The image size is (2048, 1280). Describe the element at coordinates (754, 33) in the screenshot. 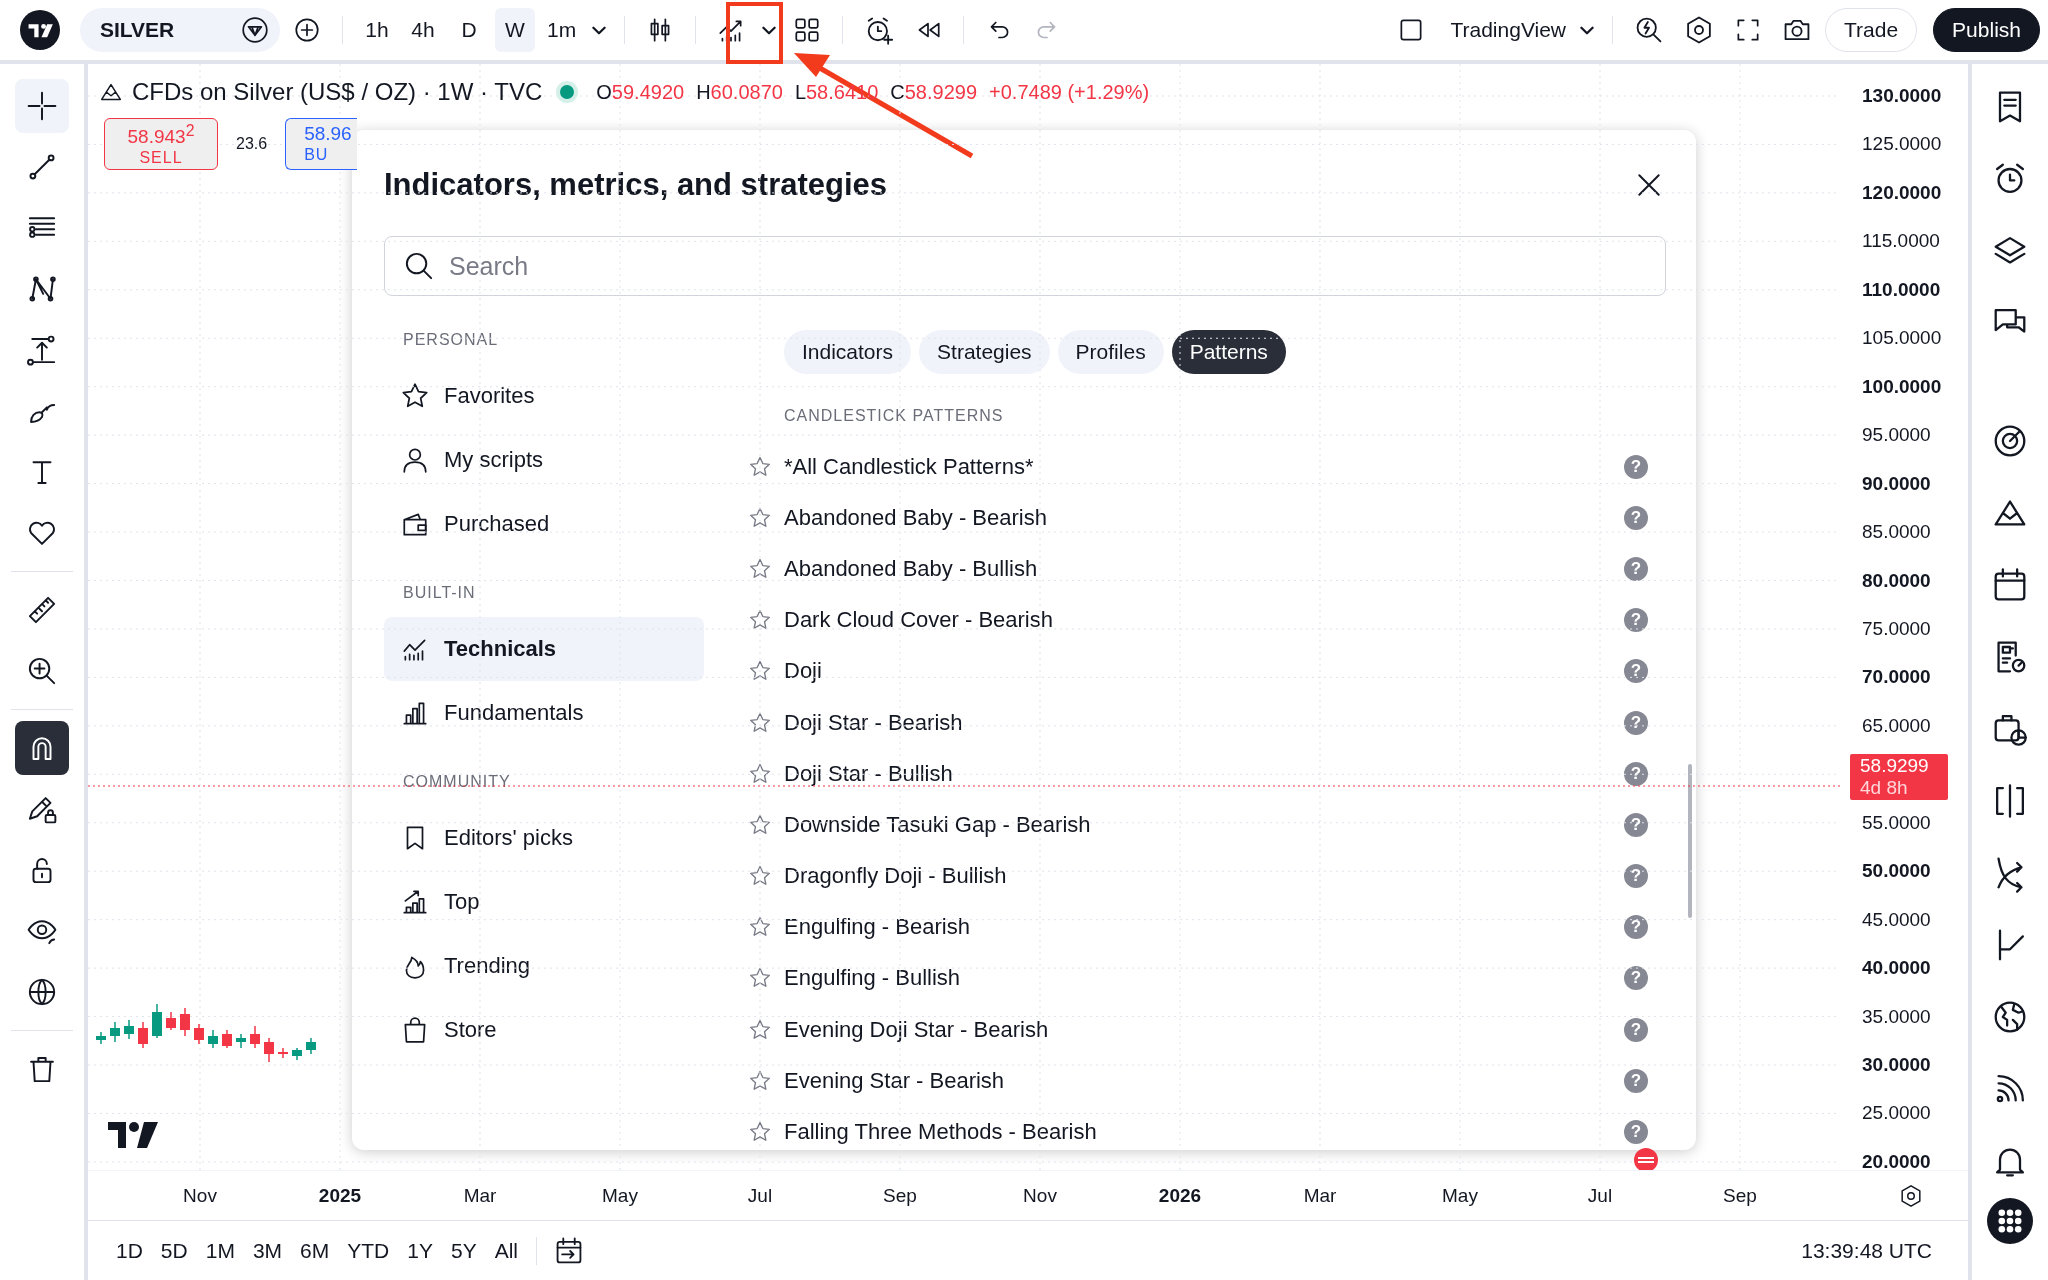

I see `highlight-box` at that location.